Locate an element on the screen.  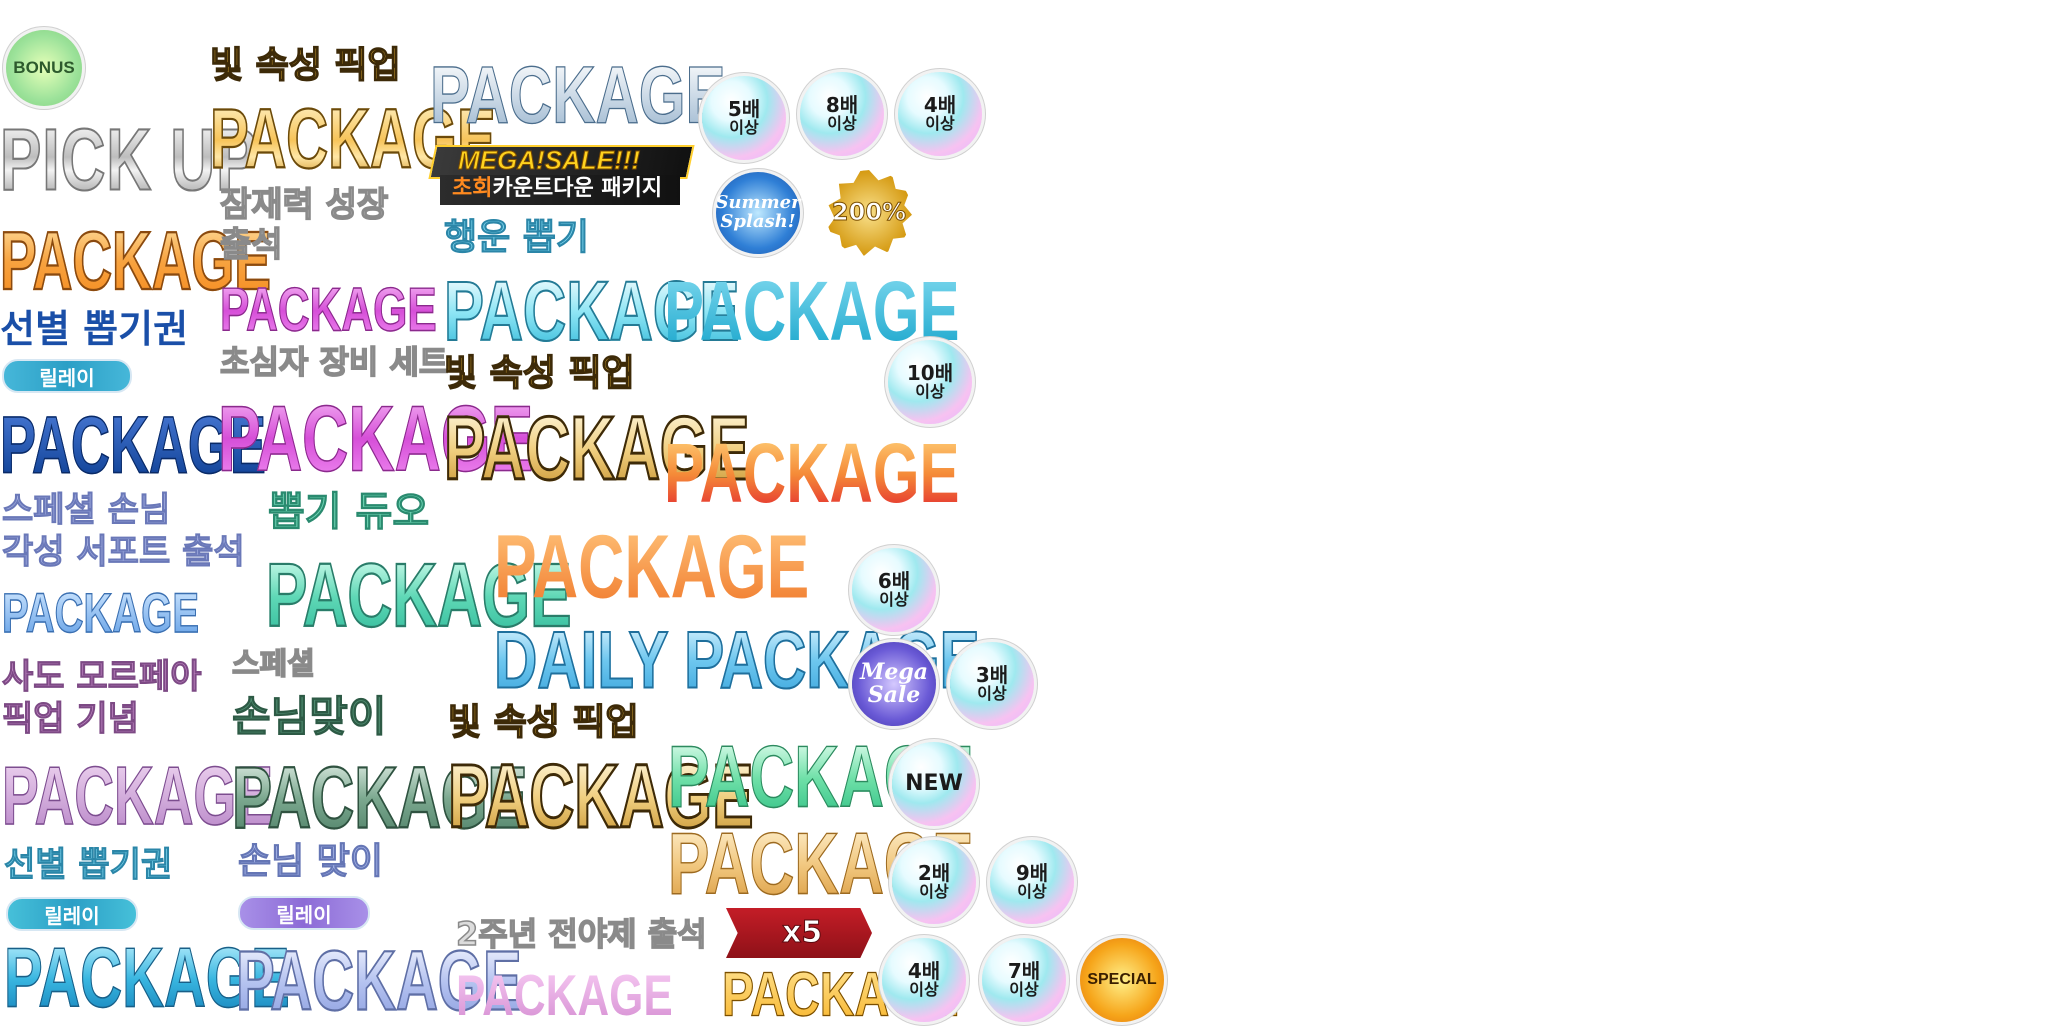
multiplier-value: 7배 is located at coordinates (1024, 971).